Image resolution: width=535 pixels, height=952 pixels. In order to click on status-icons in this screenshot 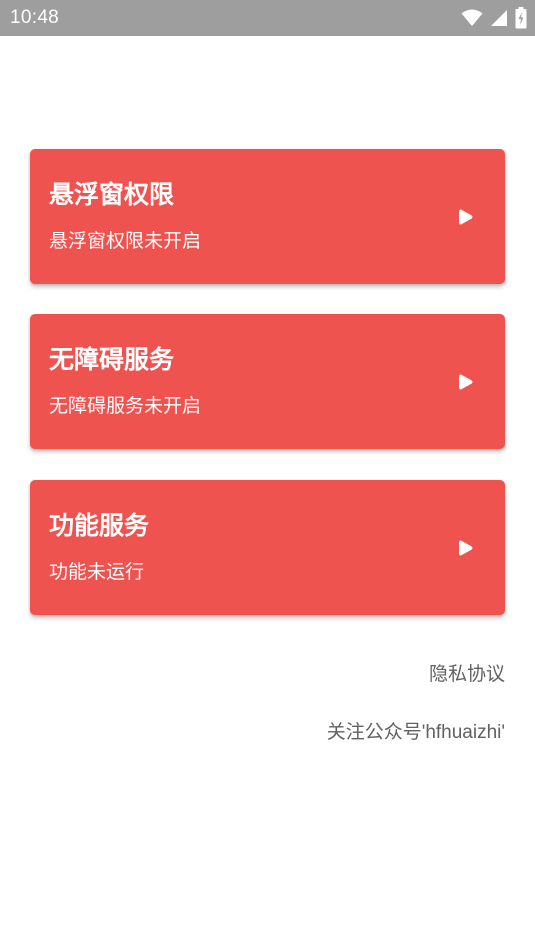, I will do `click(494, 18)`.